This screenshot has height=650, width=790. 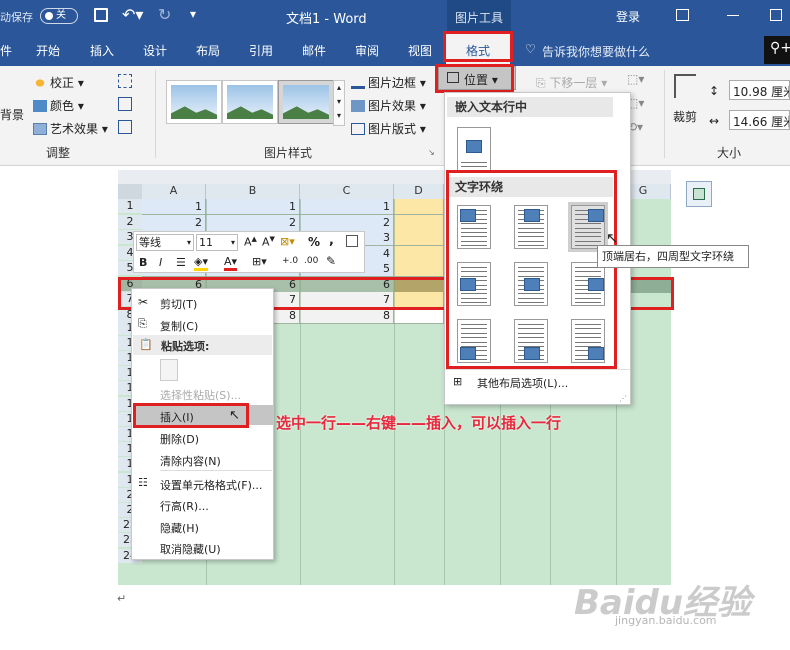 I want to click on save-icon, so click(x=101, y=15).